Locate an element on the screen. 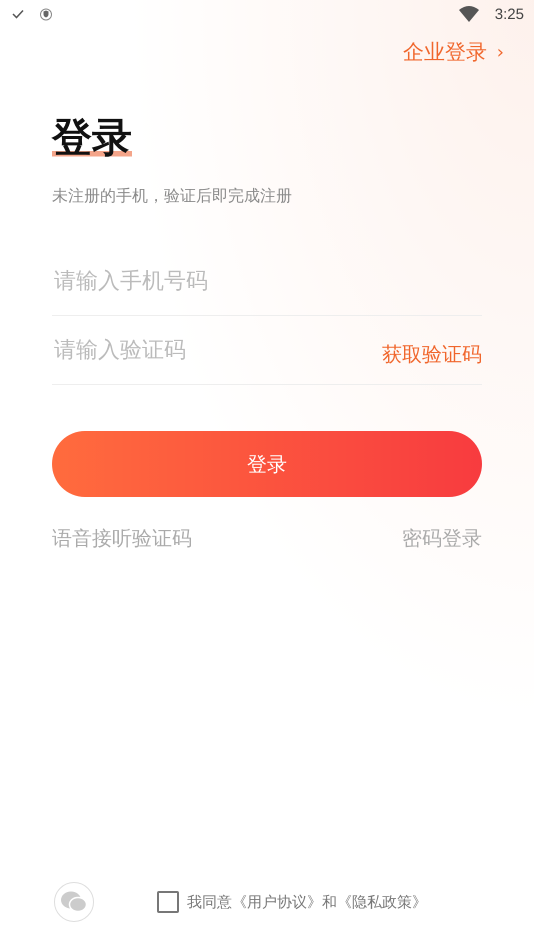 The width and height of the screenshot is (534, 949). login-option-link: 语音接听验证码 is located at coordinates (122, 538).